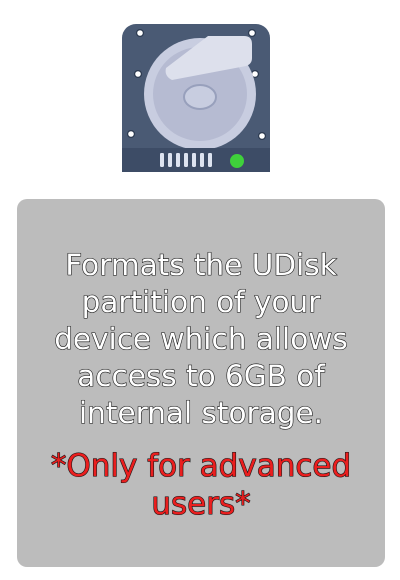 This screenshot has width=400, height=580. I want to click on screw-top-left, so click(140, 33).